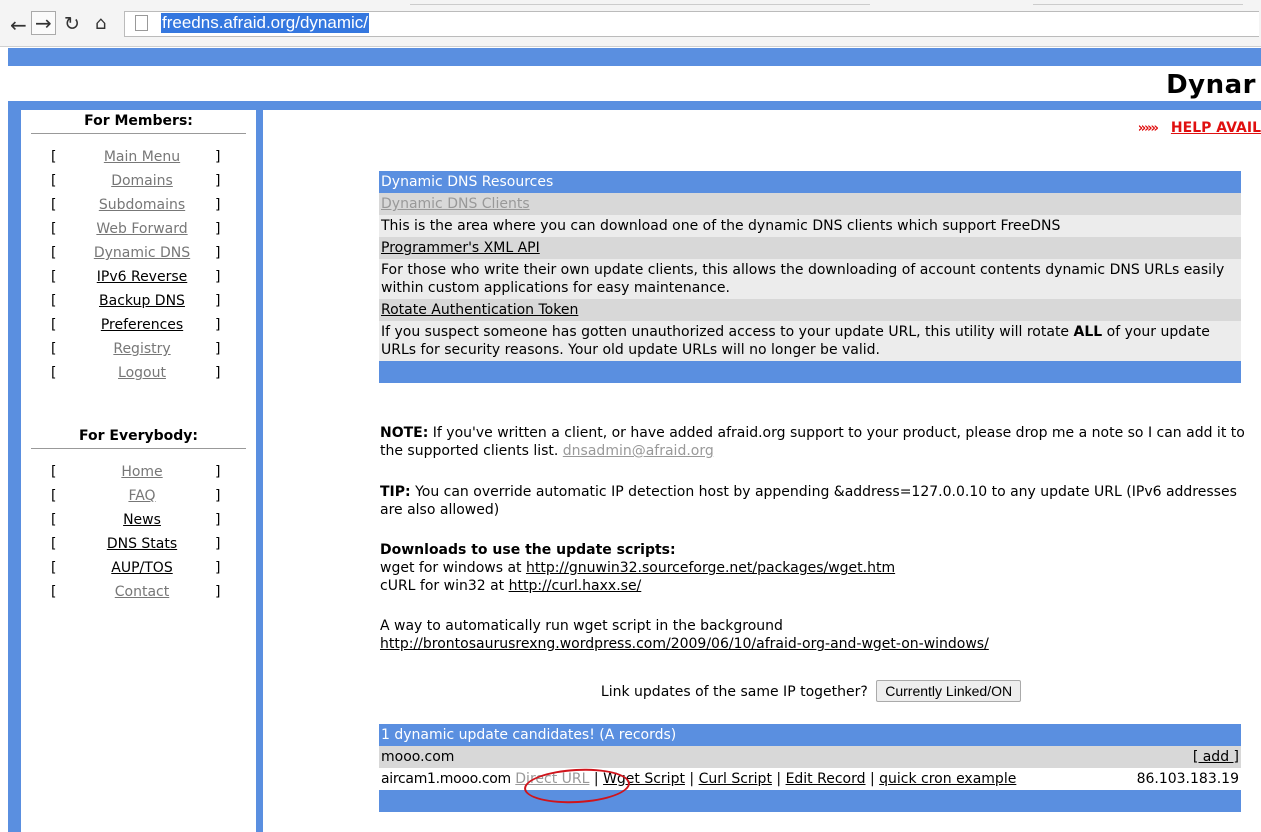 This screenshot has width=1261, height=832. Describe the element at coordinates (142, 325) in the screenshot. I see `sidebar-member-link: Preferences` at that location.